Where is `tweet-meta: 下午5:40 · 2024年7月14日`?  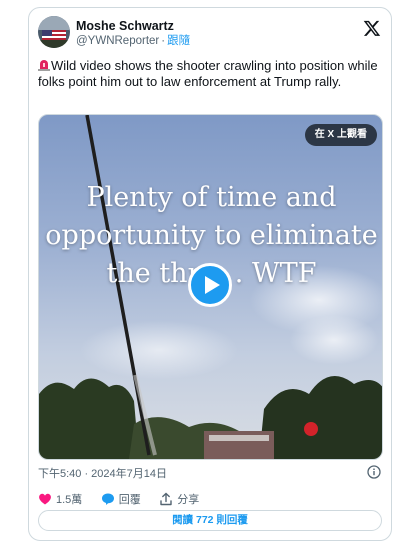 tweet-meta: 下午5:40 · 2024年7月14日 is located at coordinates (209, 472).